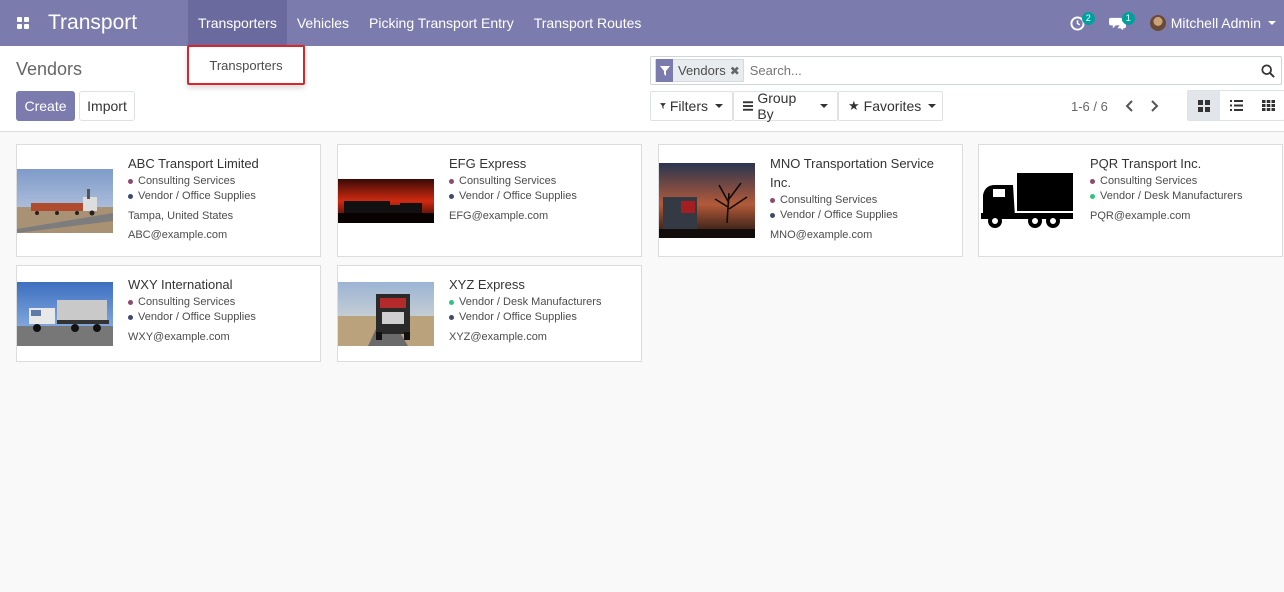 Image resolution: width=1284 pixels, height=592 pixels. I want to click on import-button: Import, so click(107, 106).